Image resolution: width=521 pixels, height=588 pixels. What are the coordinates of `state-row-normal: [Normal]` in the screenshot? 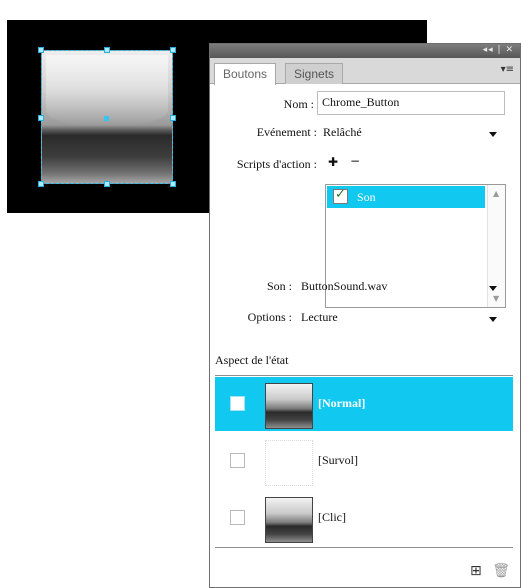 It's located at (364, 404).